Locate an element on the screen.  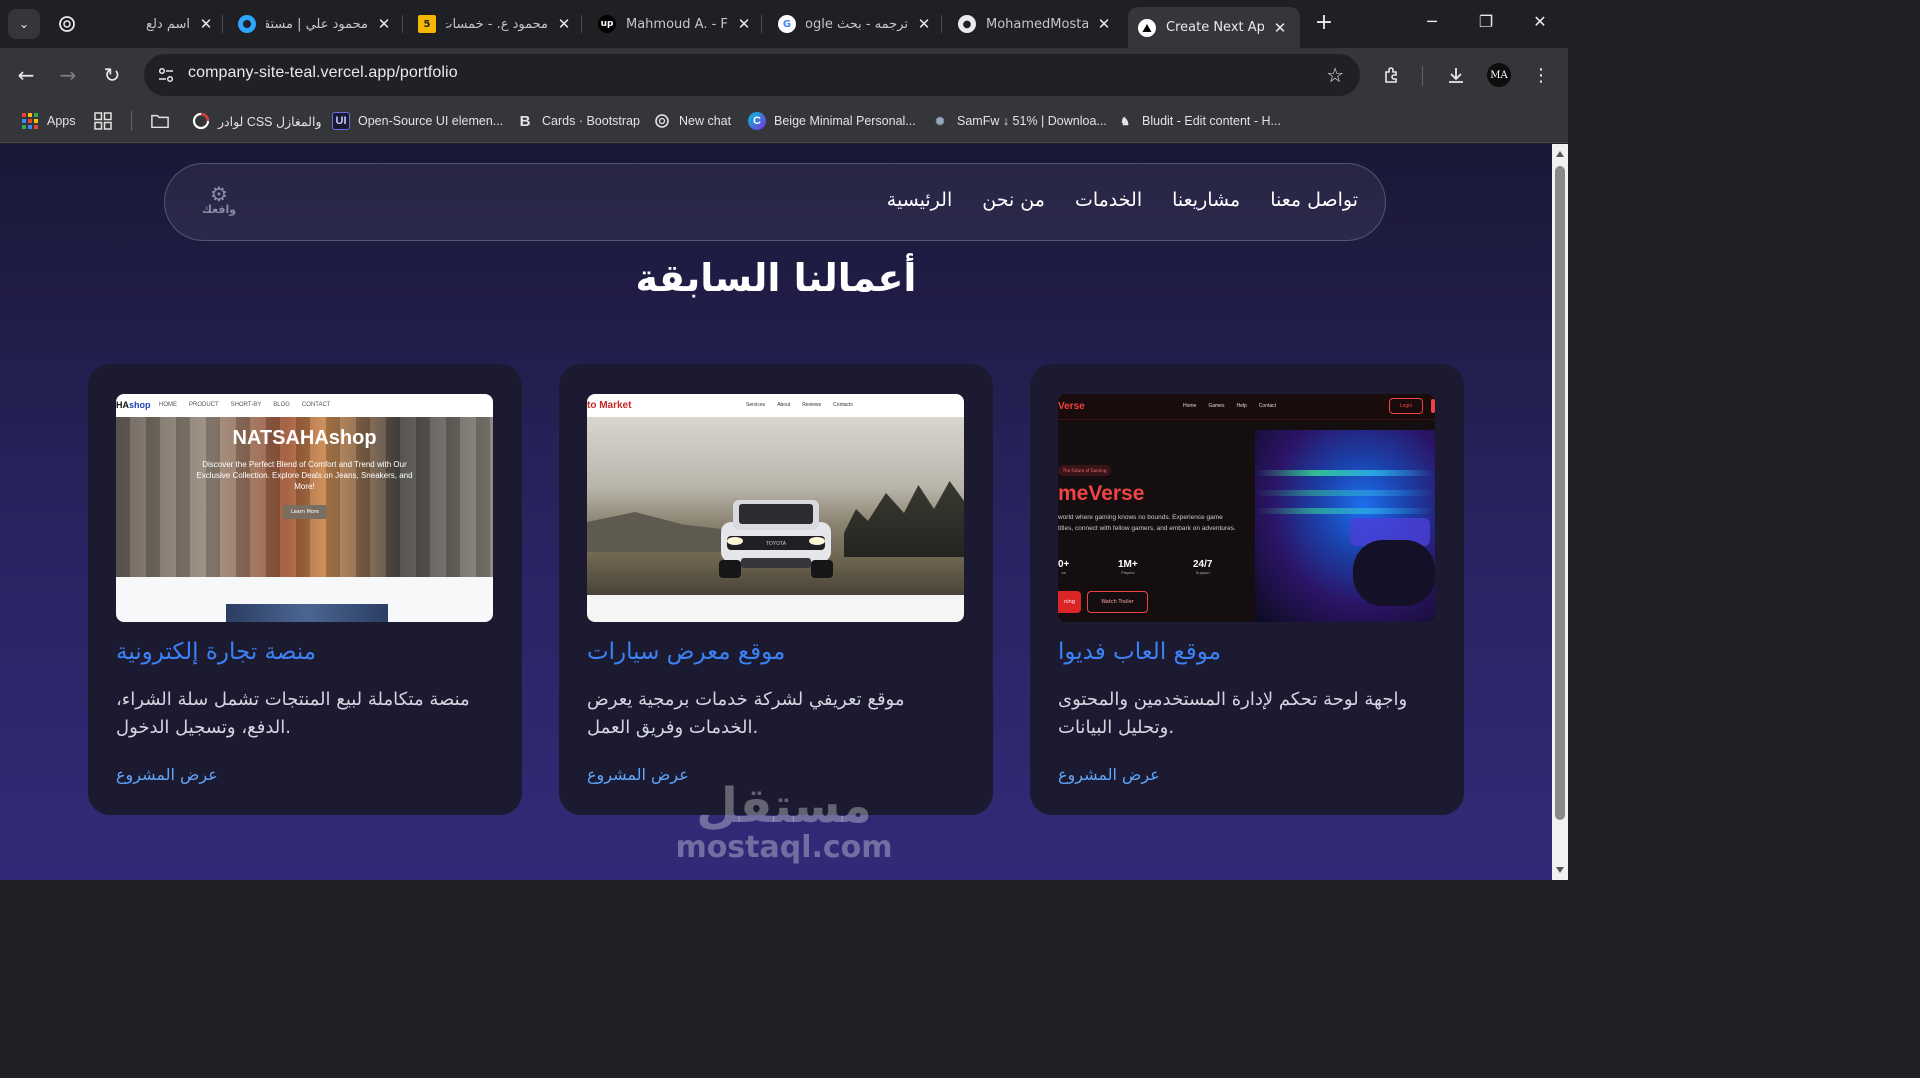
bookmark-star-icon: ☆ is located at coordinates (1335, 75).